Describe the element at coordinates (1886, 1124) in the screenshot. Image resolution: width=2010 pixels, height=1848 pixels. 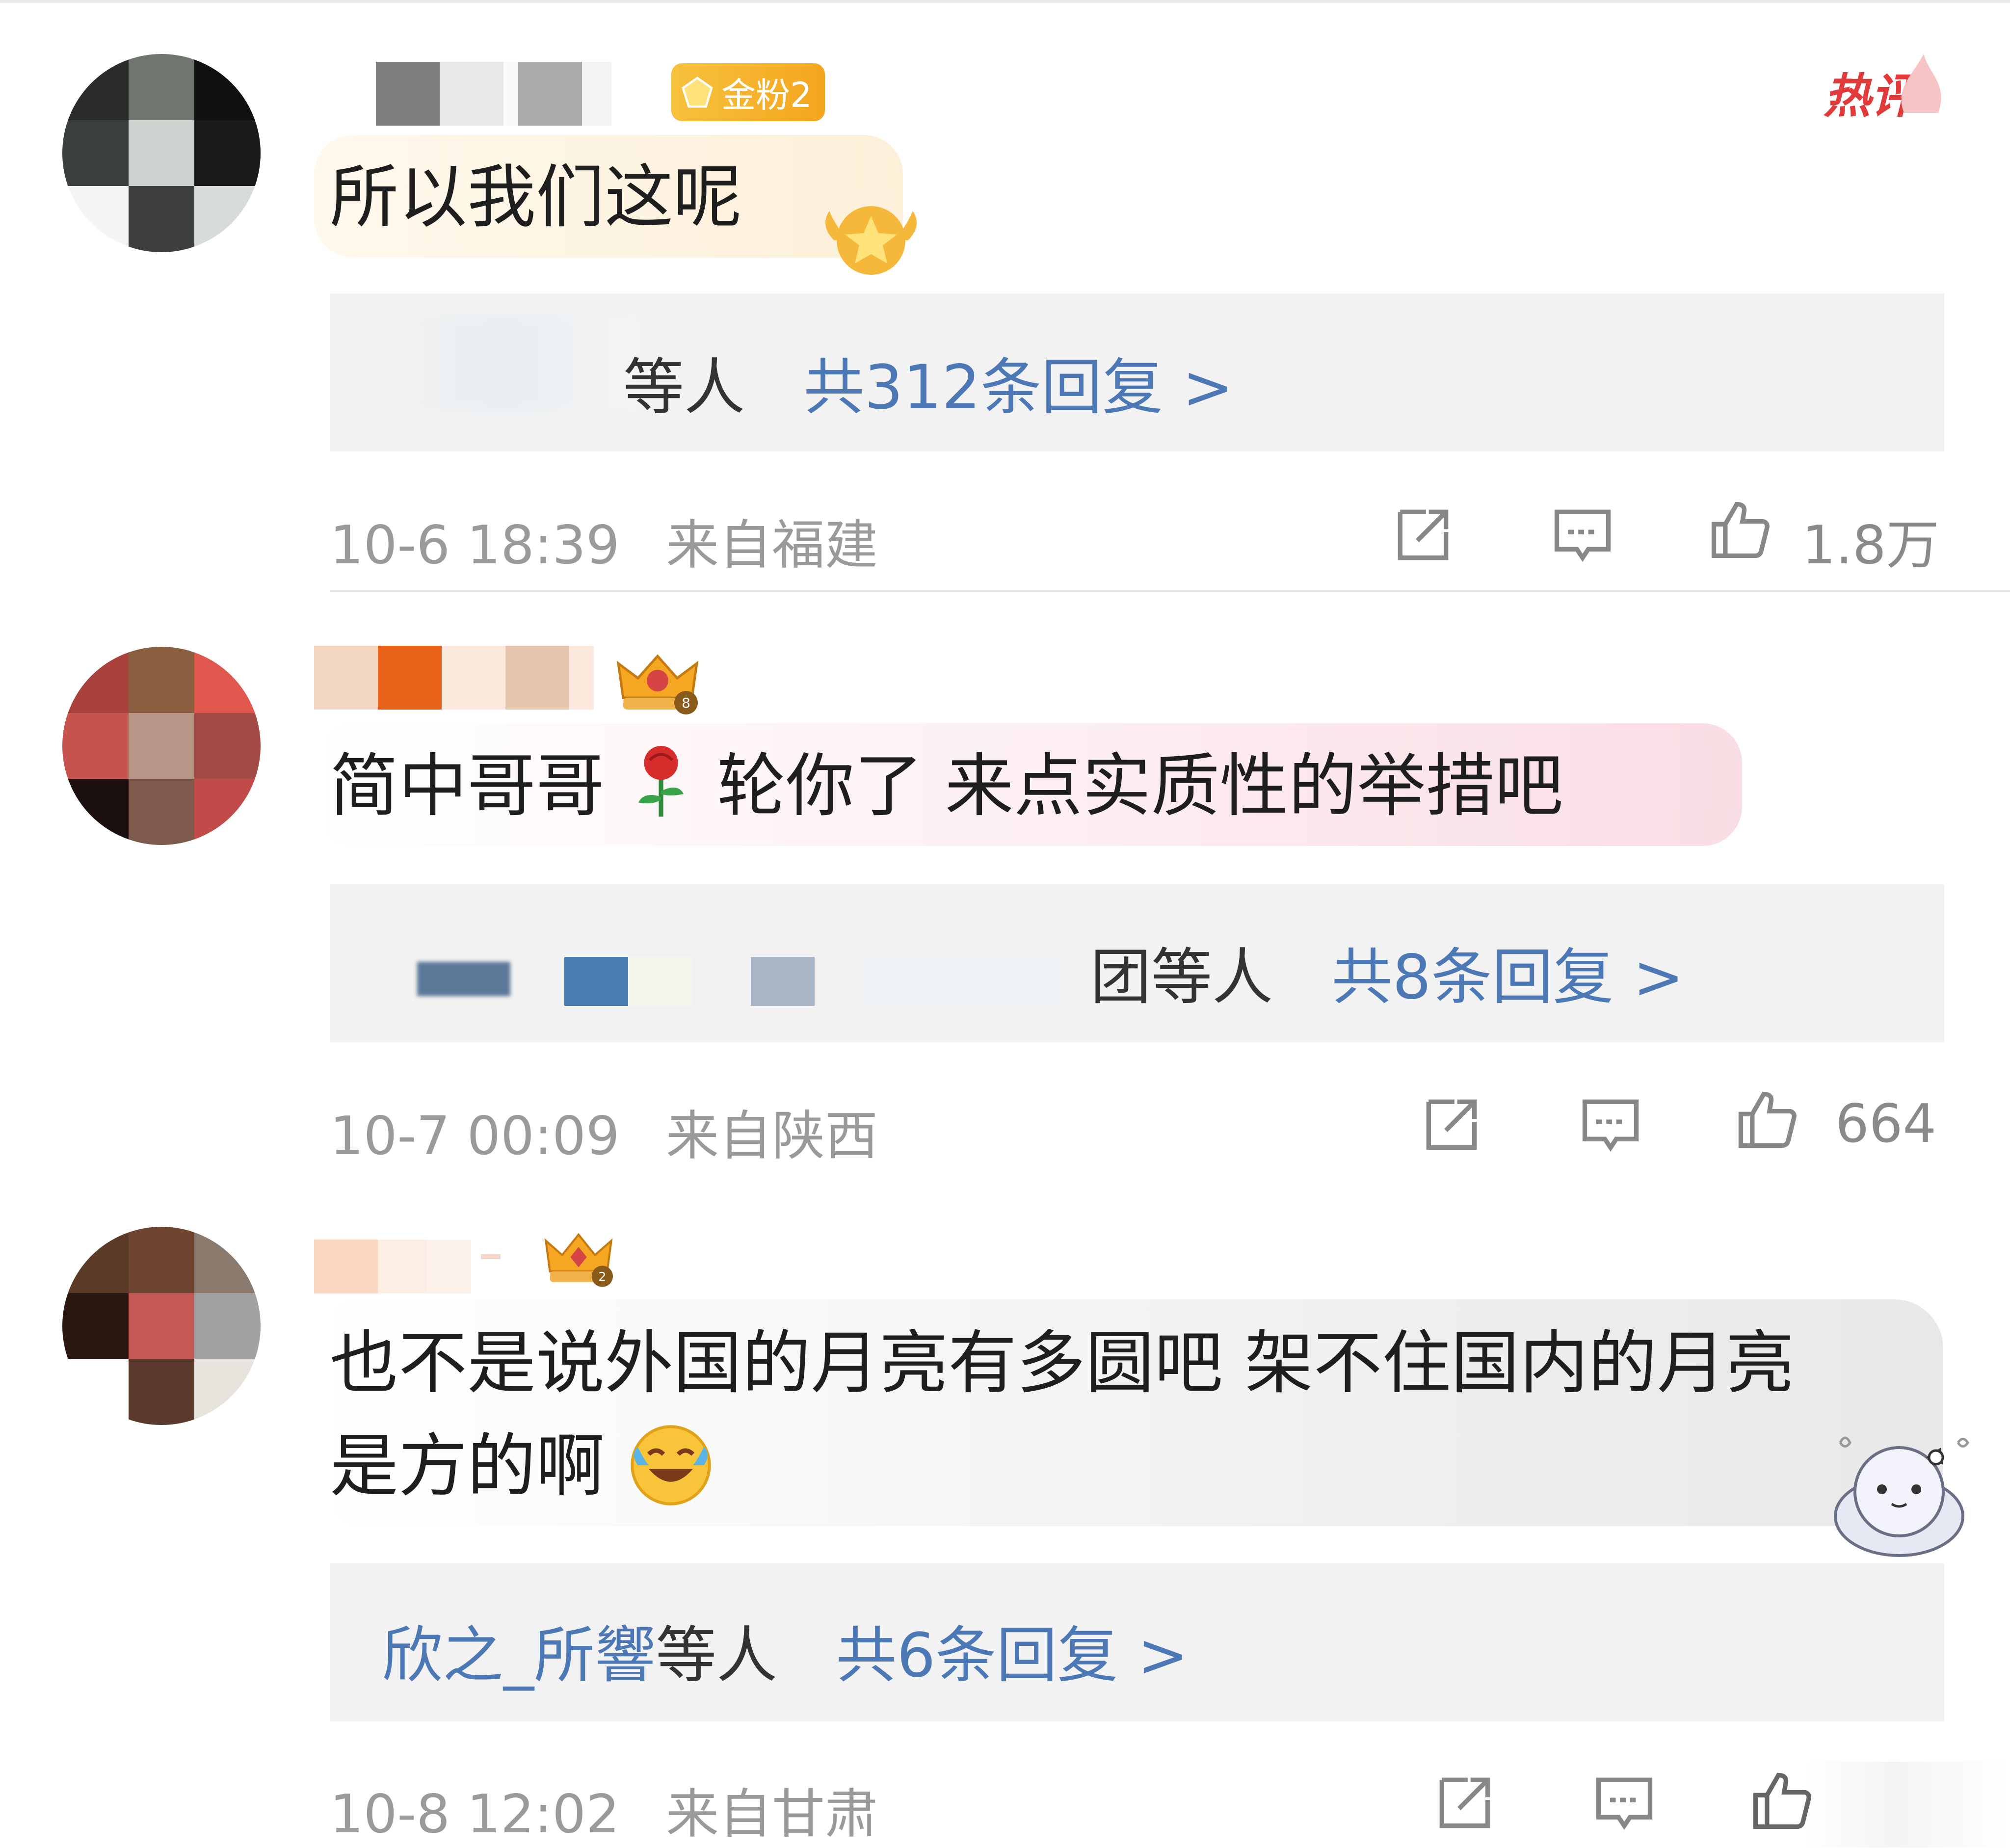
I see `like-count: 664` at that location.